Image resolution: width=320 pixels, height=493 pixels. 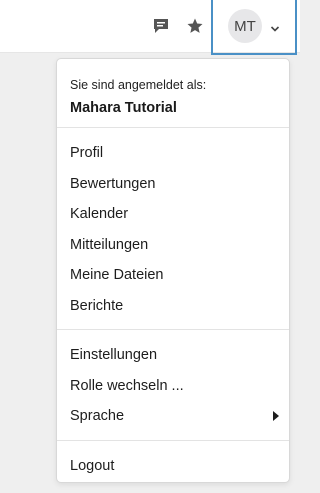 I want to click on menu-item-mitteilungen: Mitteilungen, so click(x=173, y=245).